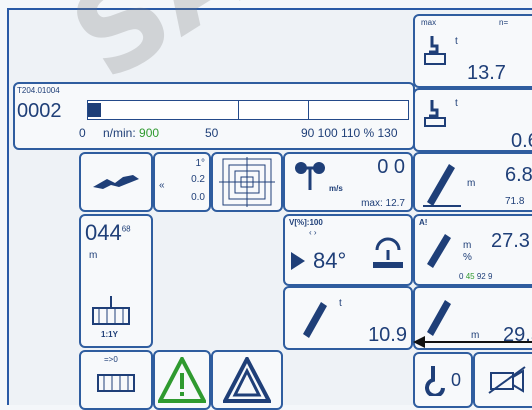  I want to click on angle-line-1: 1°, so click(200, 163).